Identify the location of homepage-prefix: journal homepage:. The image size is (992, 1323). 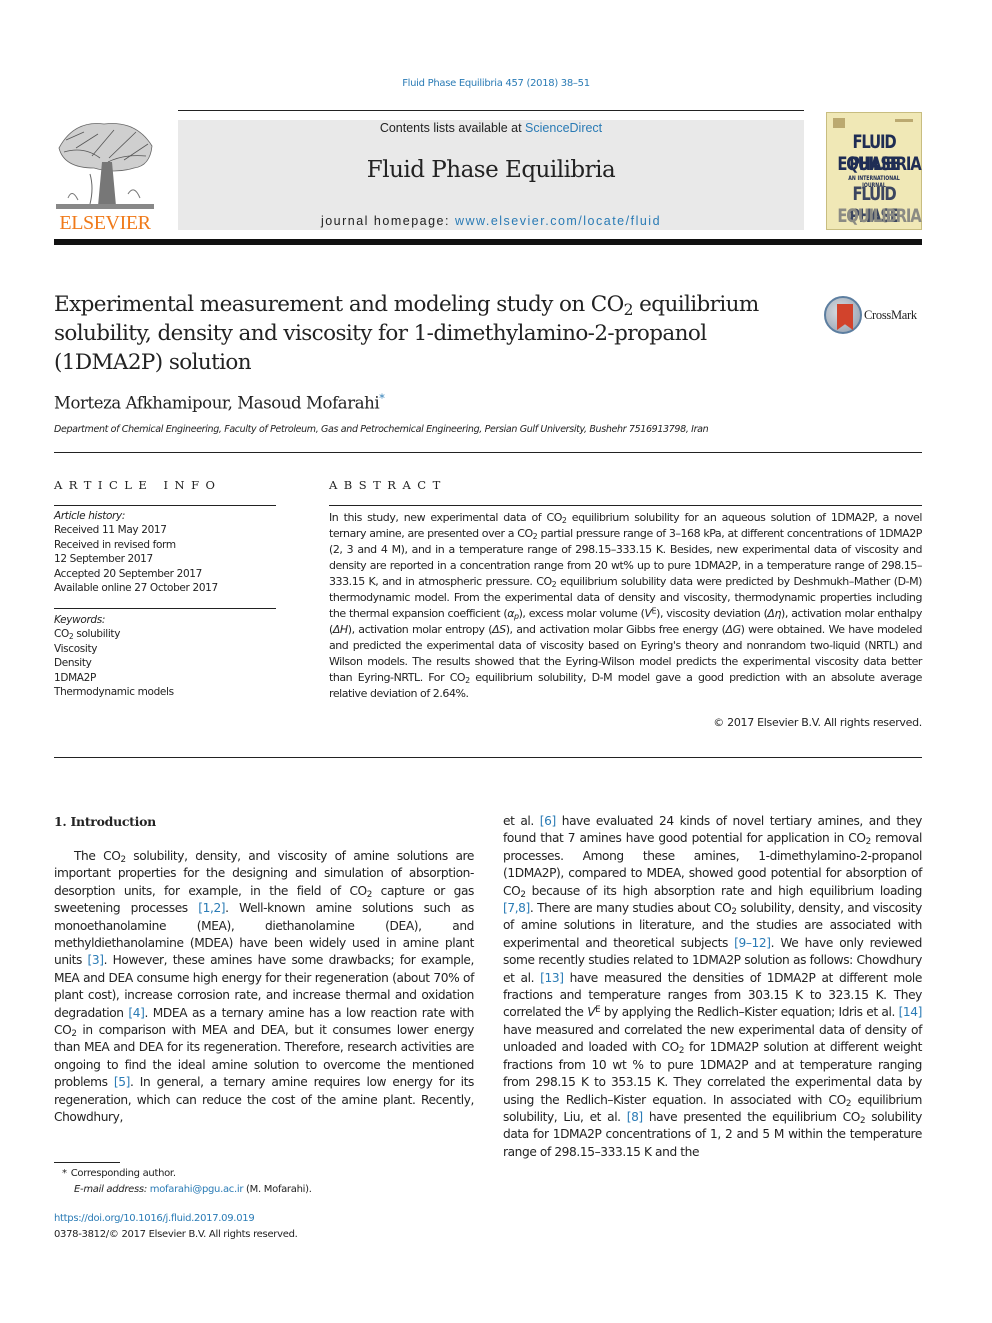
(387, 221).